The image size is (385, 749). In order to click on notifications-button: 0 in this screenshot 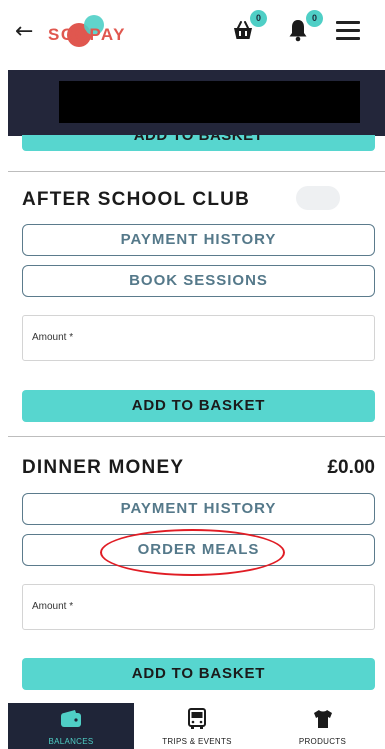, I will do `click(305, 28)`.